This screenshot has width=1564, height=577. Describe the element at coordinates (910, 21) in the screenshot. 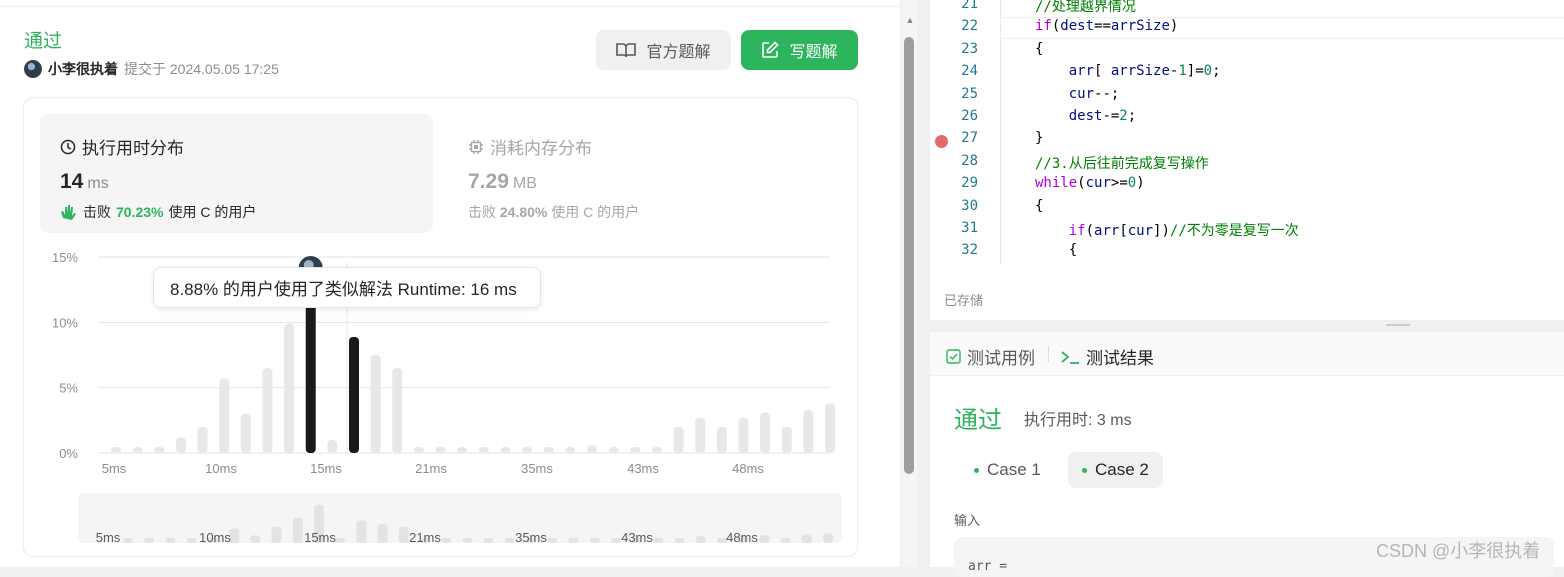

I see `scroll-up-icon: ▲` at that location.